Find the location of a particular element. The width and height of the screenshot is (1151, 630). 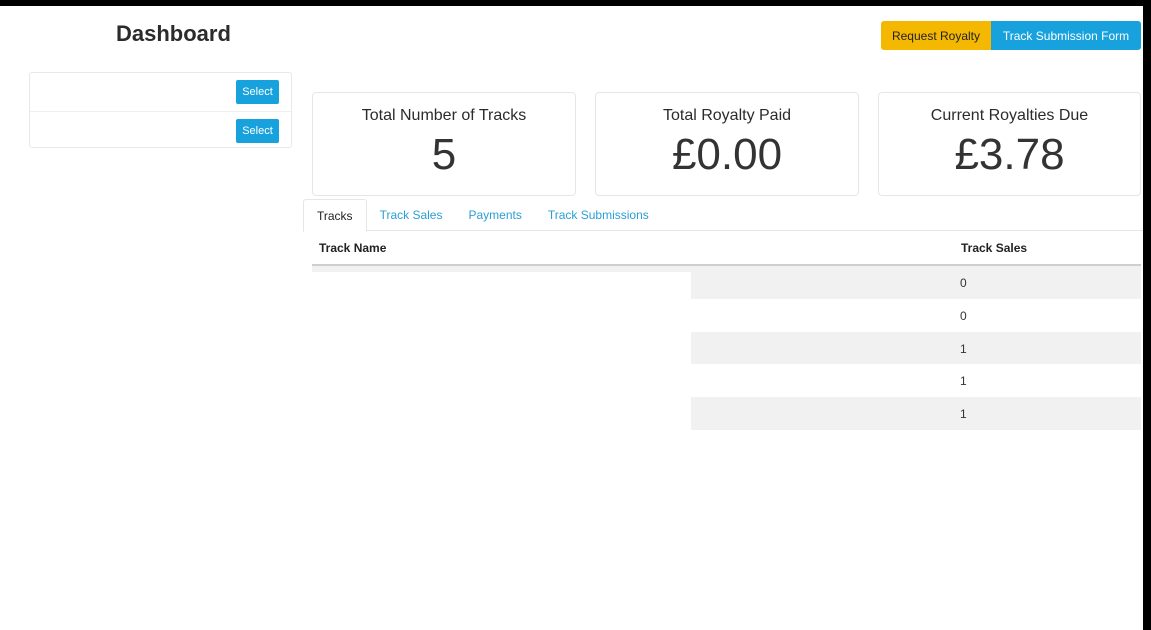

page-title: Dashboard is located at coordinates (173, 33).